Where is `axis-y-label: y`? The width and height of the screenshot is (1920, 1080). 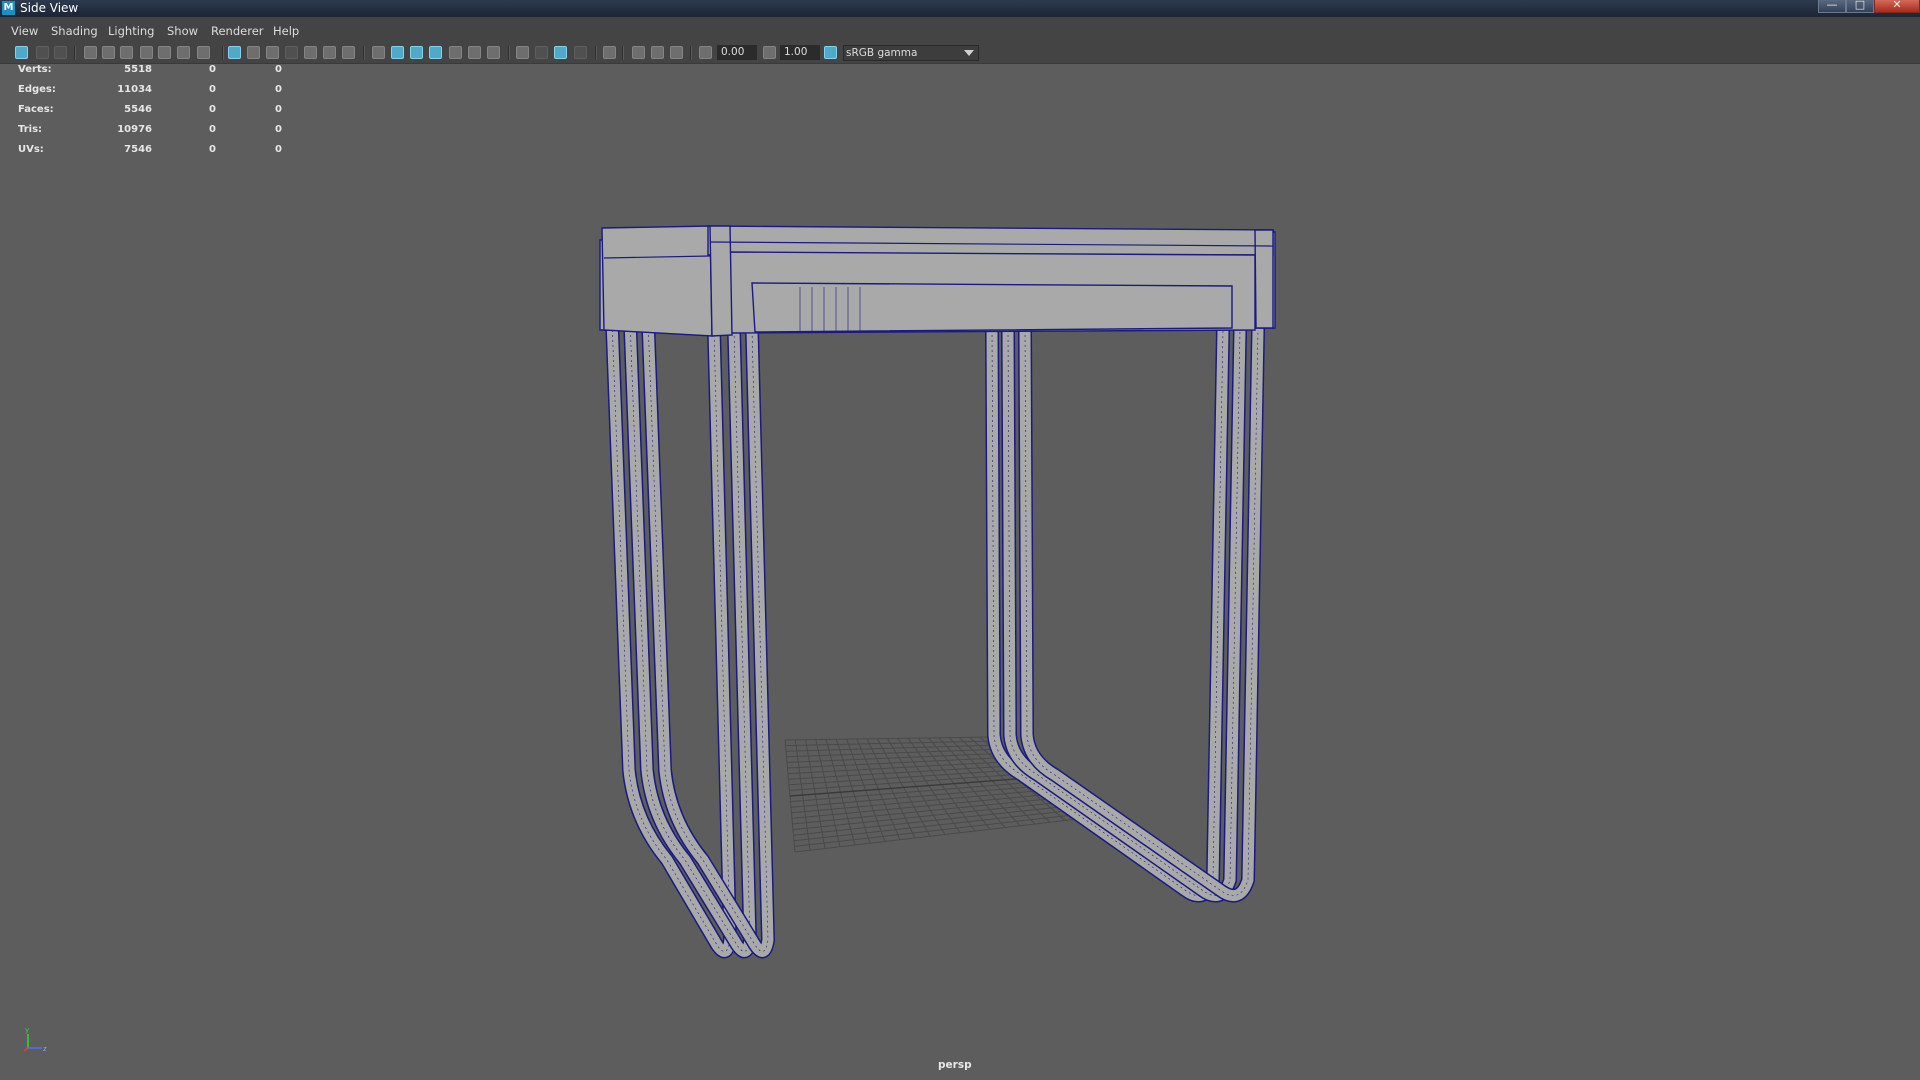 axis-y-label: y is located at coordinates (27, 1030).